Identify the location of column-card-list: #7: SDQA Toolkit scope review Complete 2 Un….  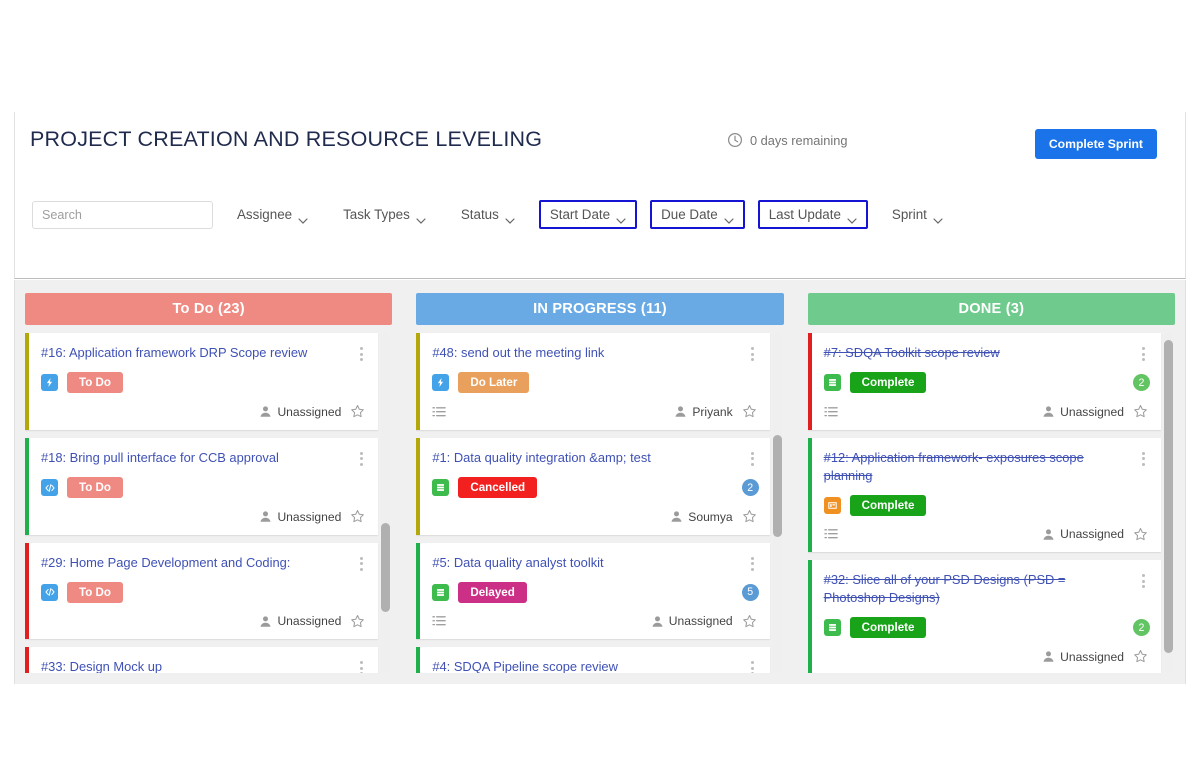
(991, 503).